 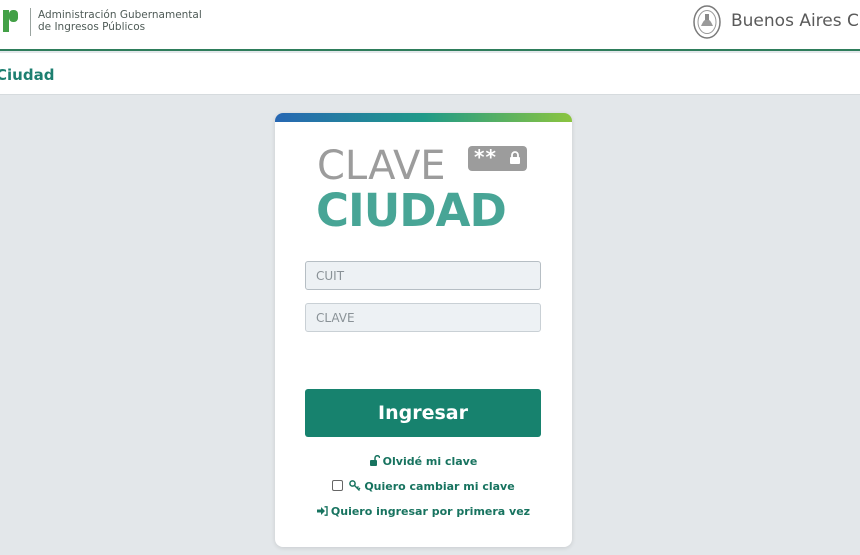 I want to click on city-name: Buenos Aires Ci, so click(x=795, y=21).